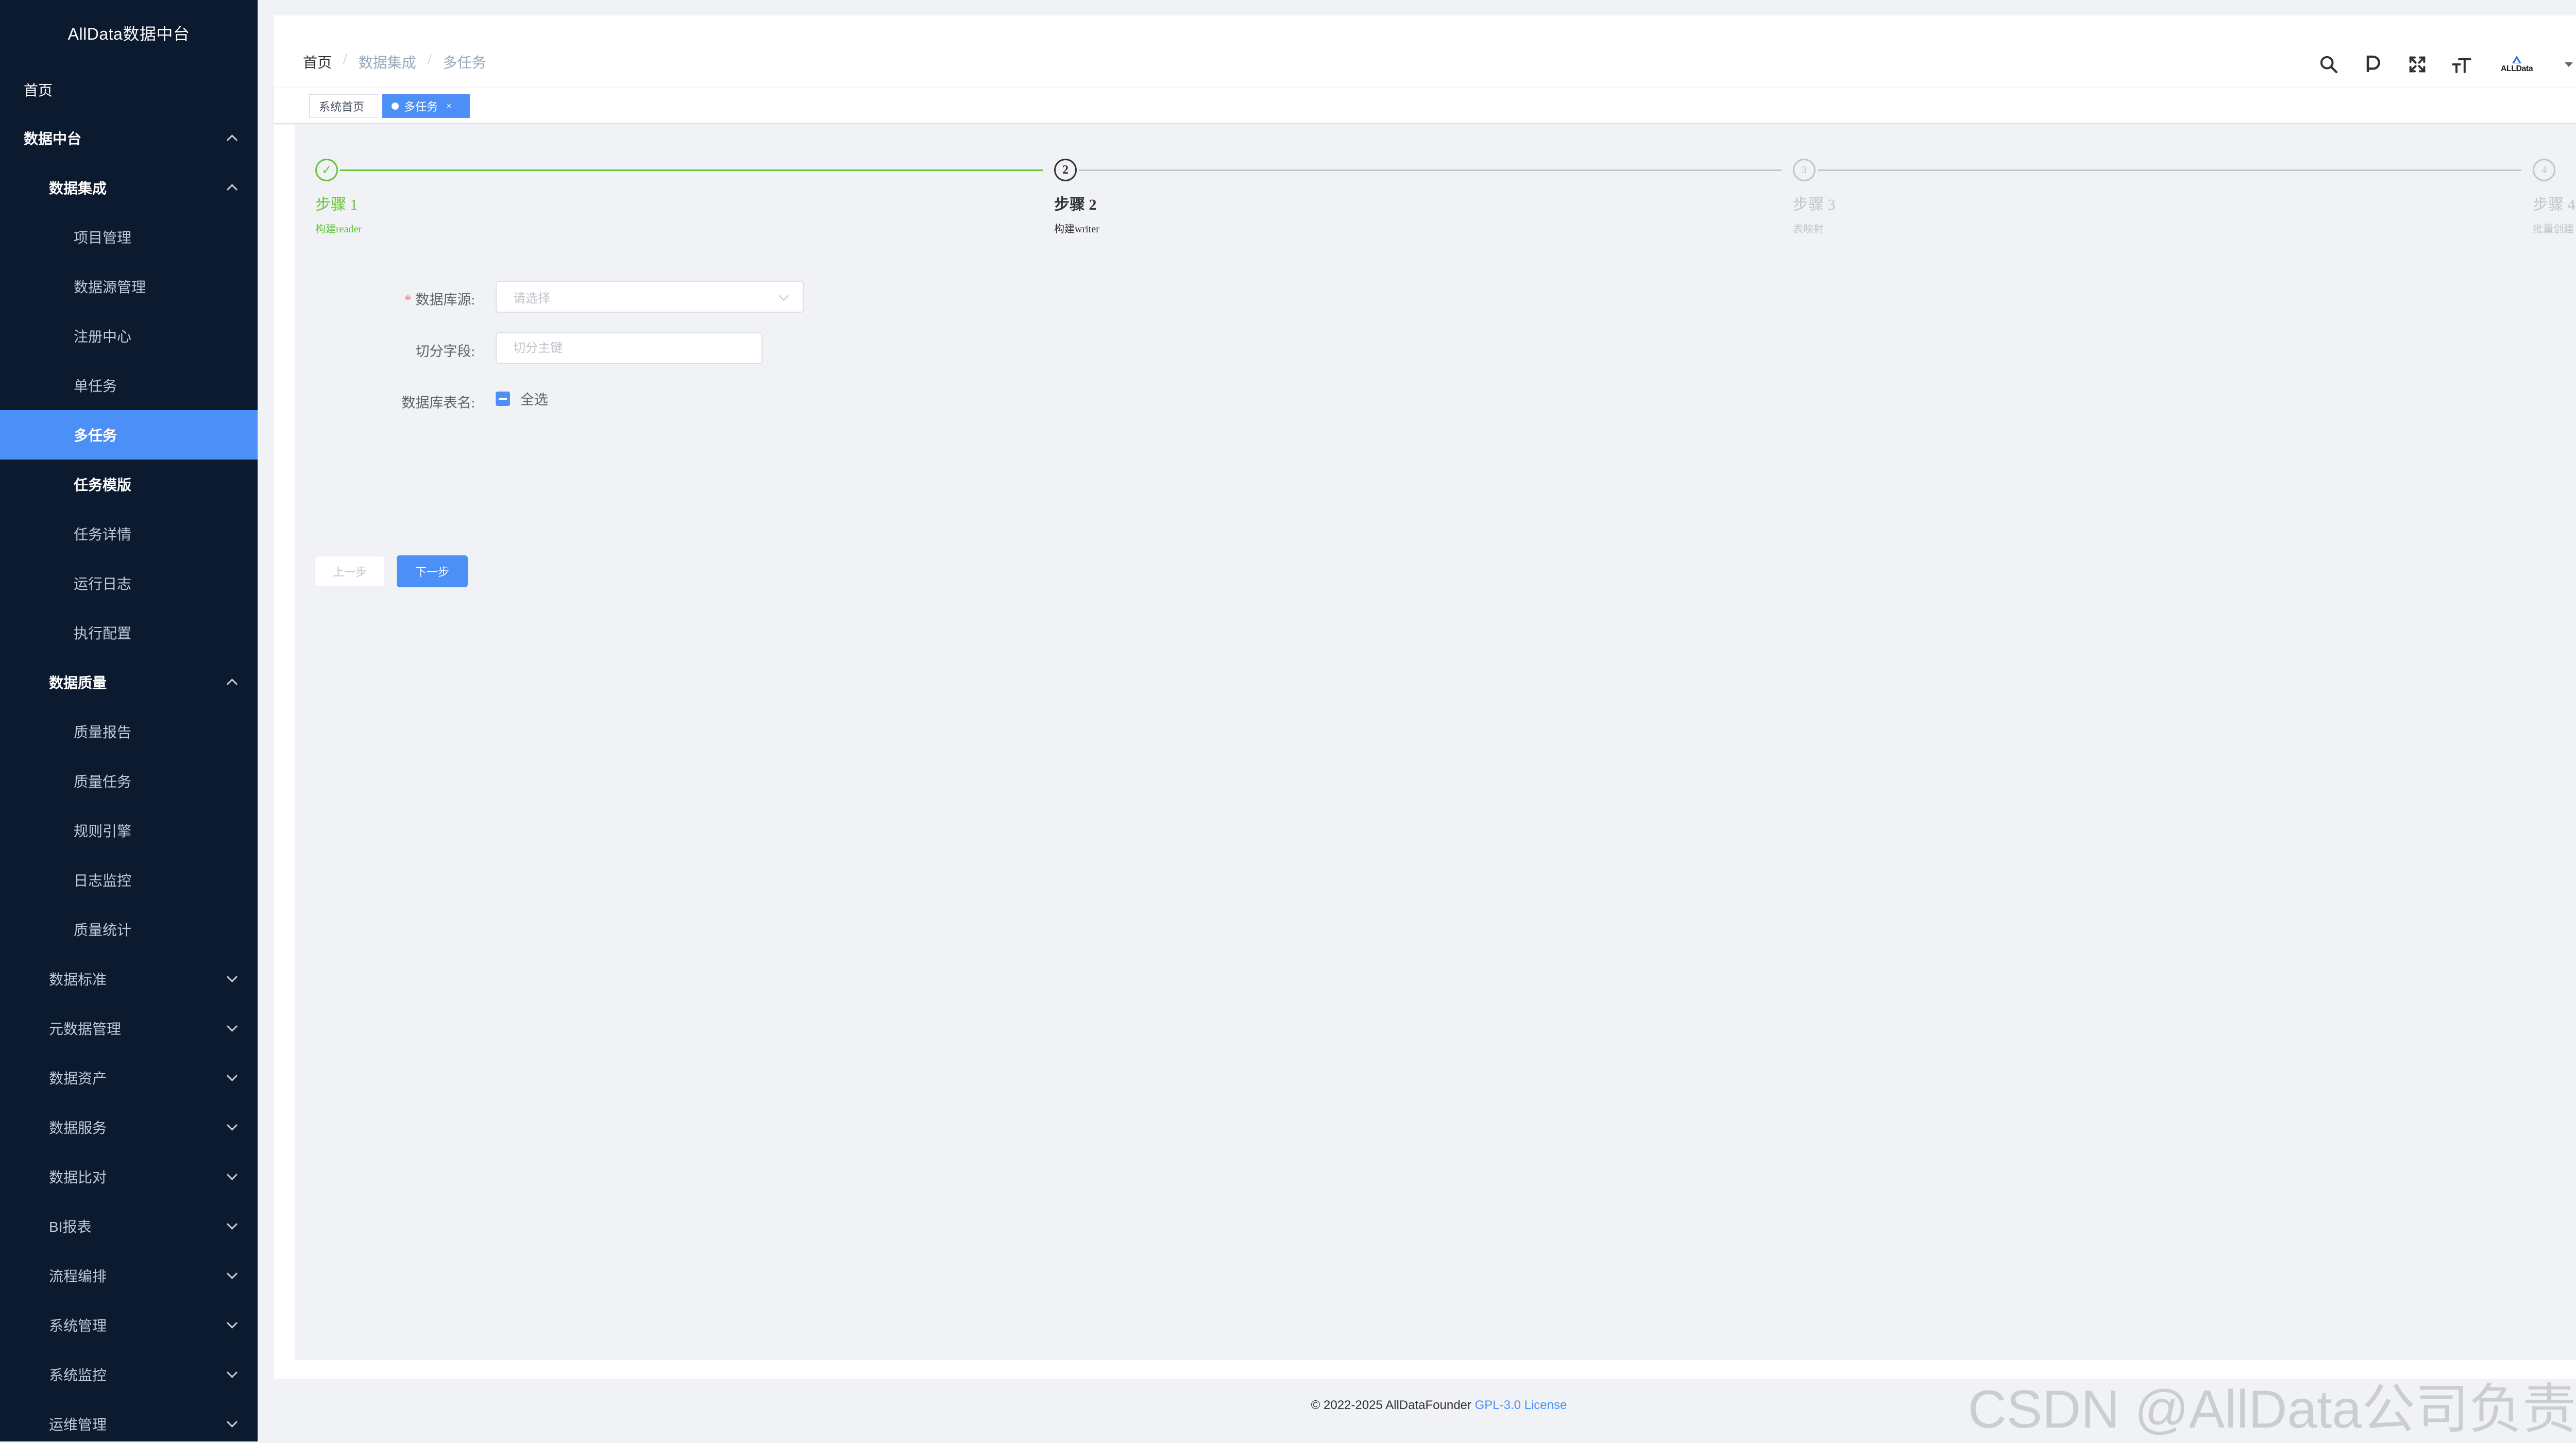  Describe the element at coordinates (129, 1275) in the screenshot. I see `sidebar-item-workflow: 流程编排` at that location.